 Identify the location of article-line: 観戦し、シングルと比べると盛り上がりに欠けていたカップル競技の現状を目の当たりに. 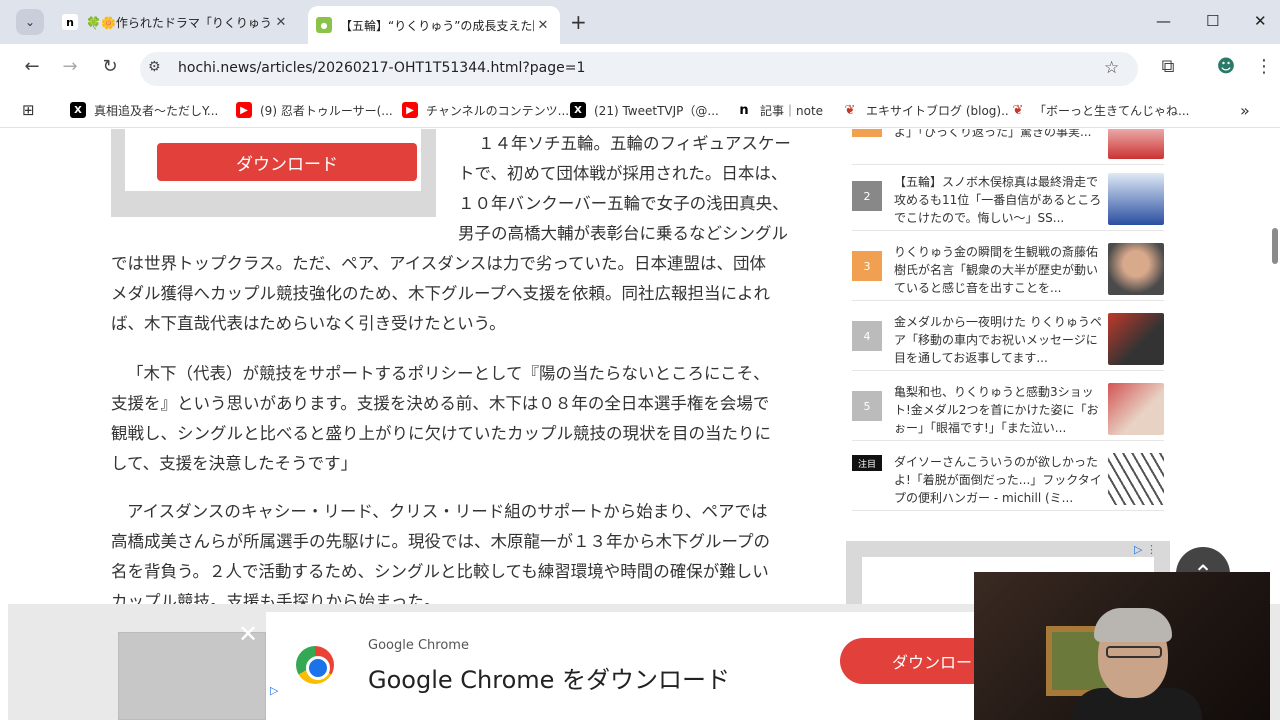
(441, 433).